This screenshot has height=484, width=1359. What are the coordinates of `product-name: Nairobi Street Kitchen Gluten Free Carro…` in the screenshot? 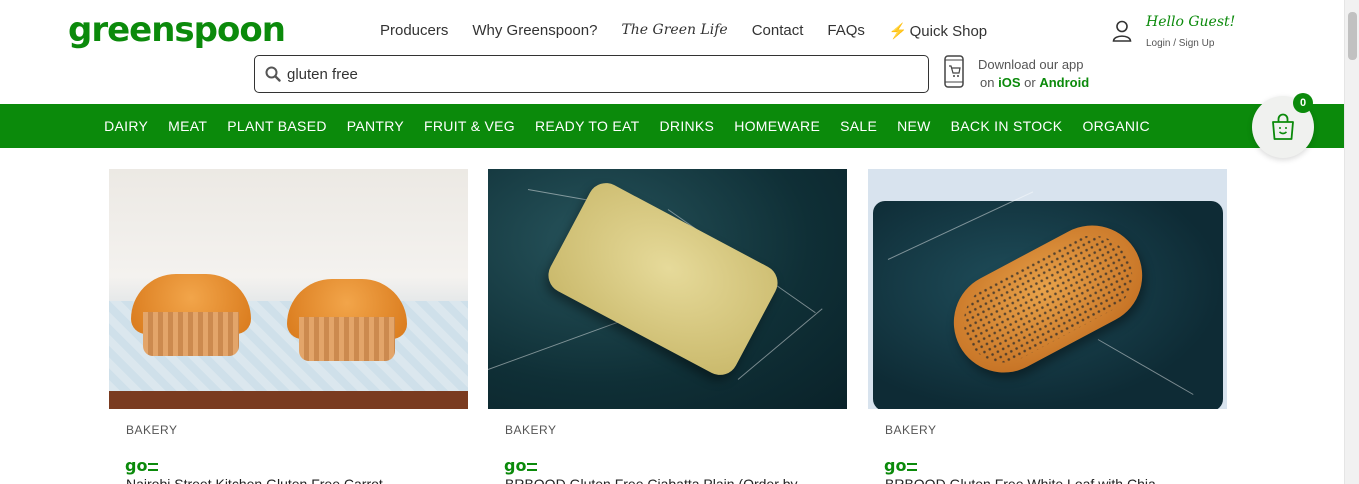 It's located at (254, 480).